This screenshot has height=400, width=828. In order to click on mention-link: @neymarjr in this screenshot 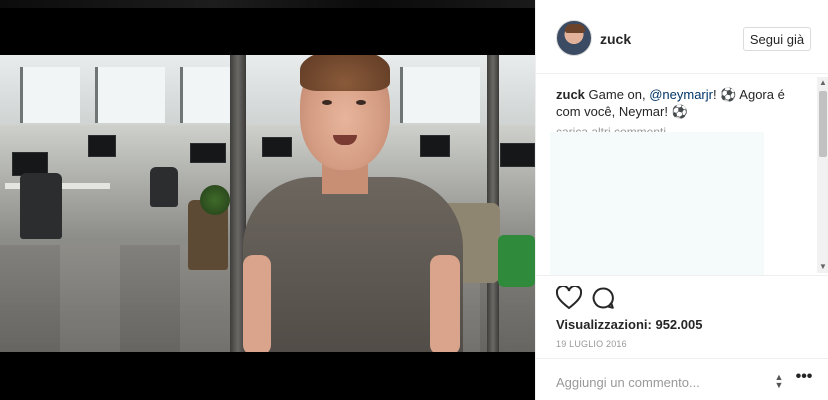, I will do `click(681, 94)`.